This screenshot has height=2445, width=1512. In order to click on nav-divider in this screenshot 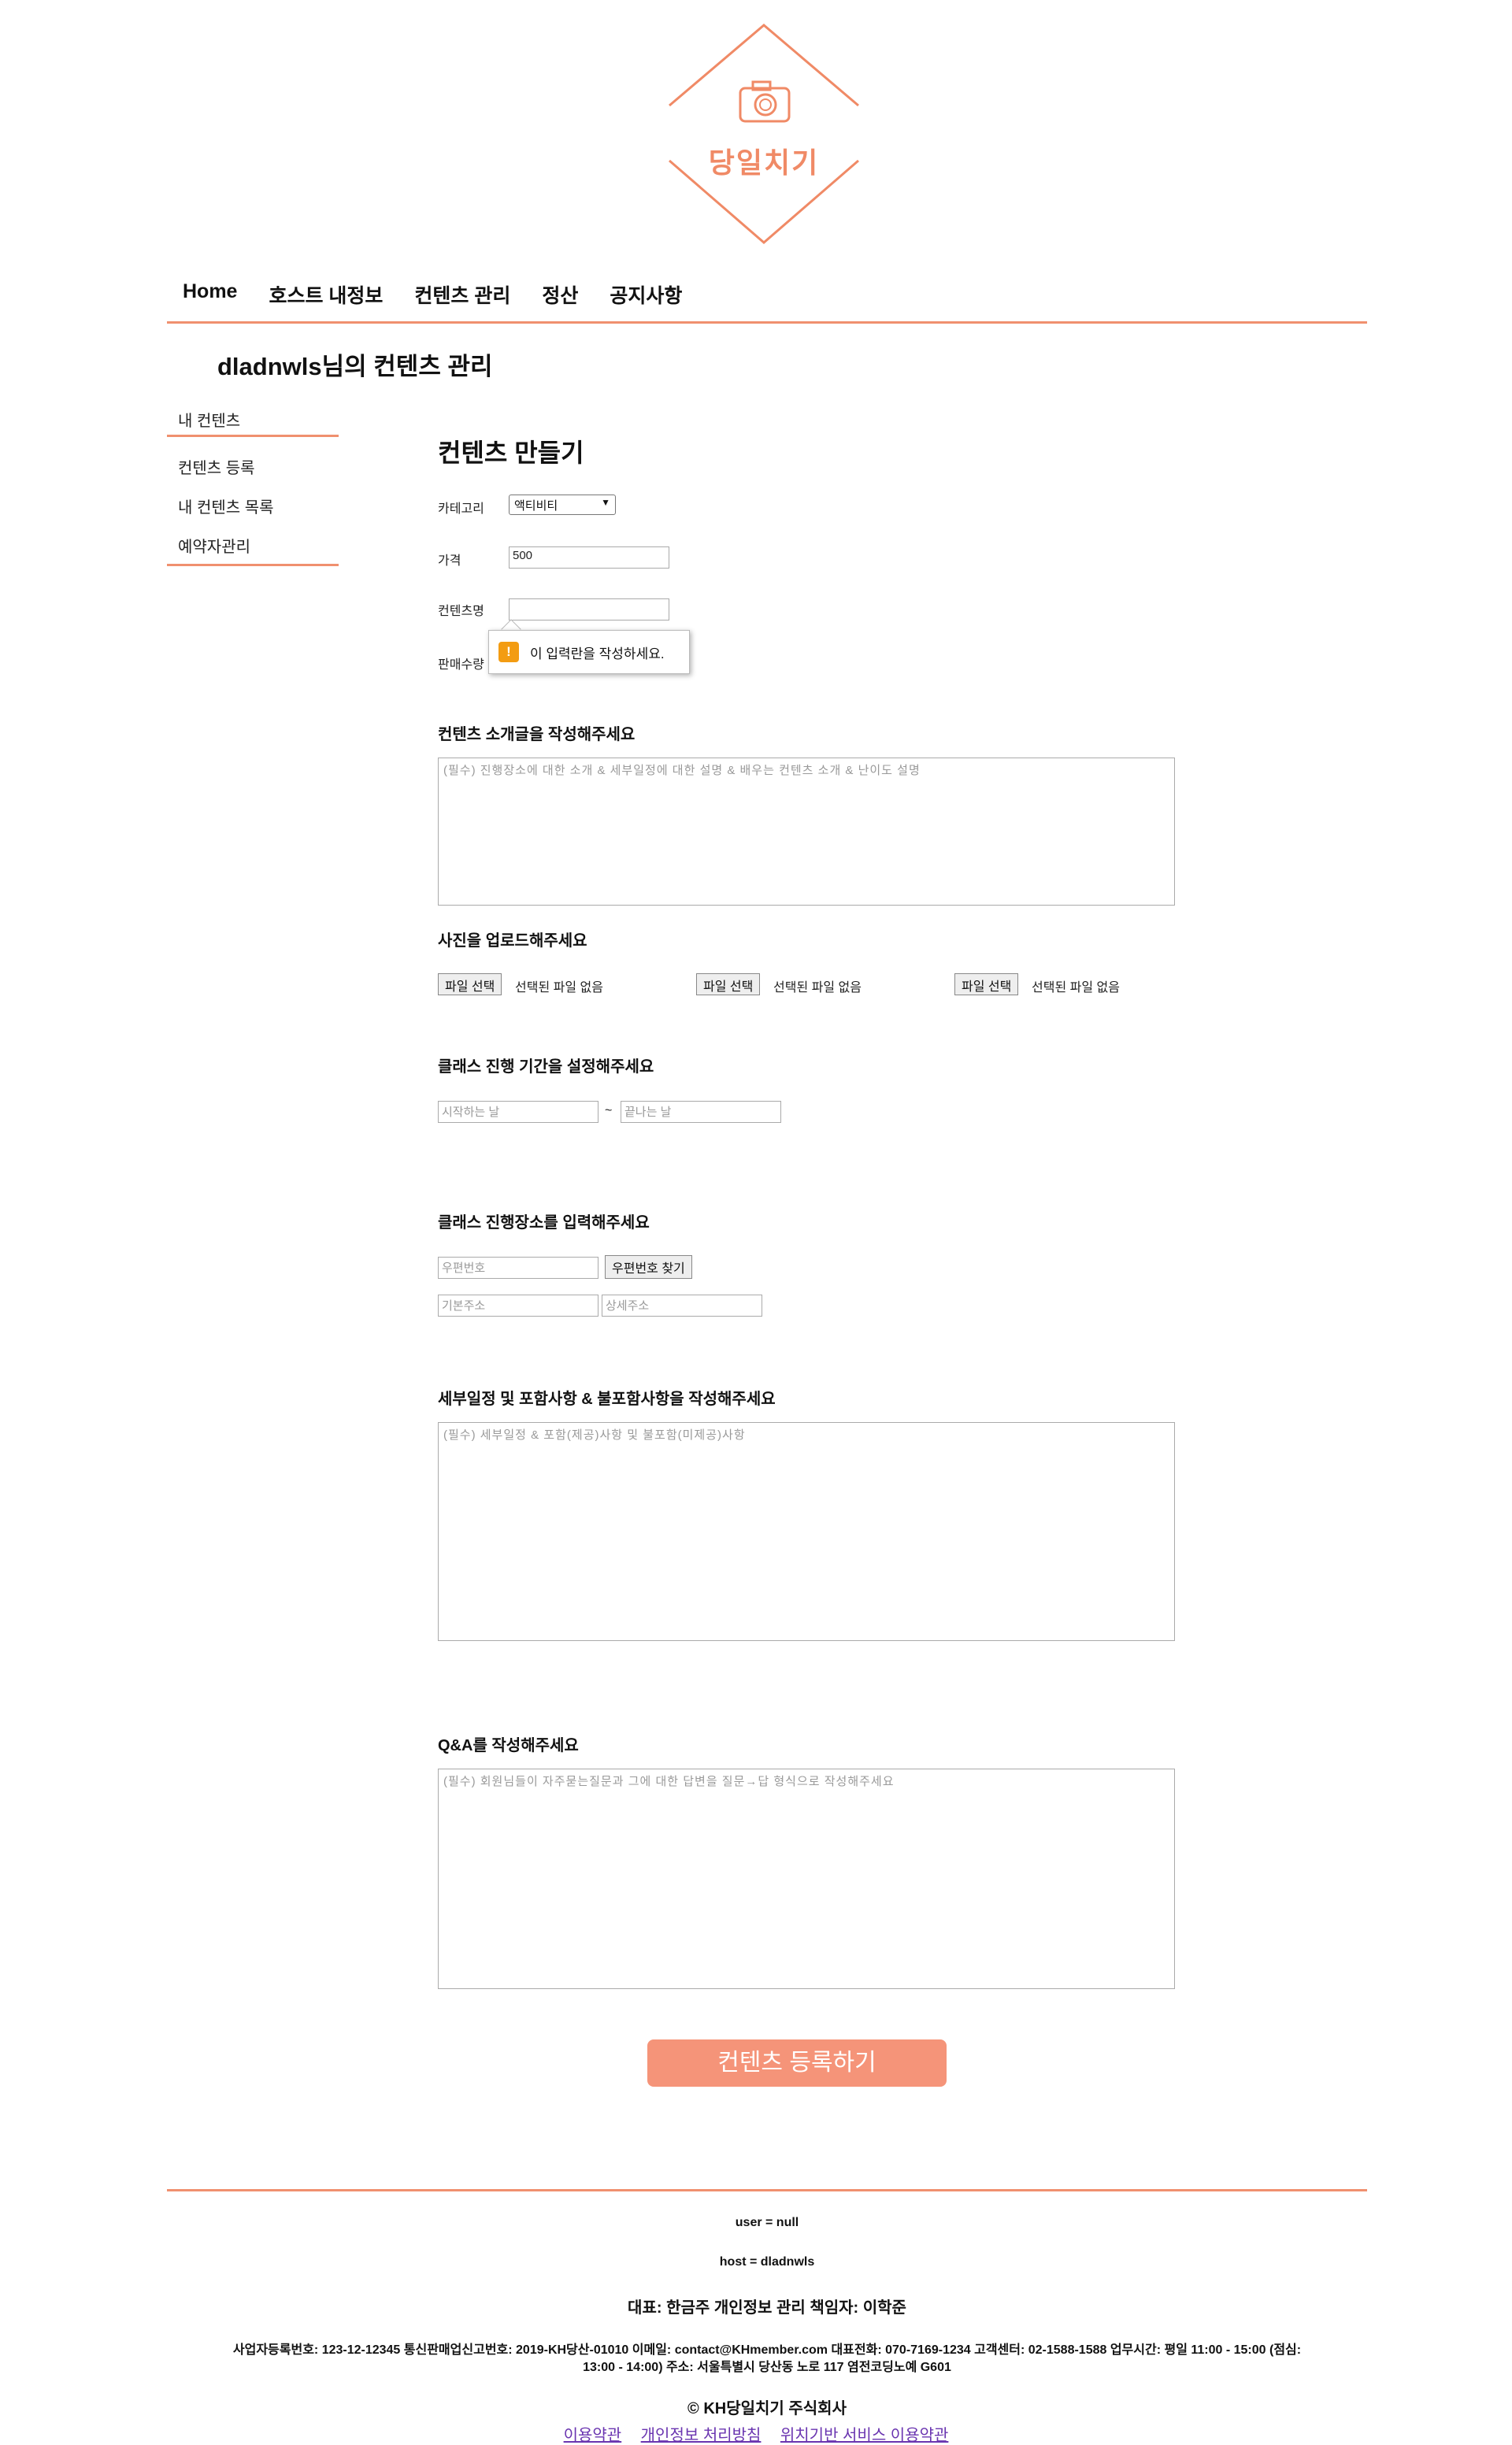, I will do `click(767, 322)`.